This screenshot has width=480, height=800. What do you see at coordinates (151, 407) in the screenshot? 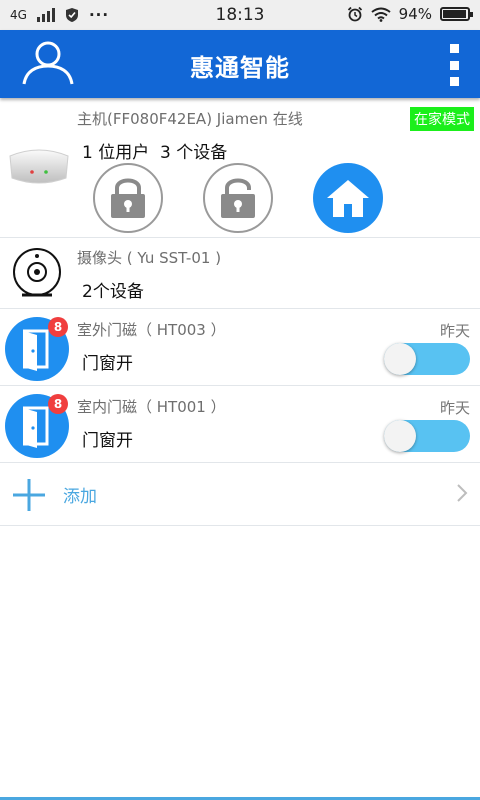
I see `device-title: 室内门磁（ HT001 ）` at bounding box center [151, 407].